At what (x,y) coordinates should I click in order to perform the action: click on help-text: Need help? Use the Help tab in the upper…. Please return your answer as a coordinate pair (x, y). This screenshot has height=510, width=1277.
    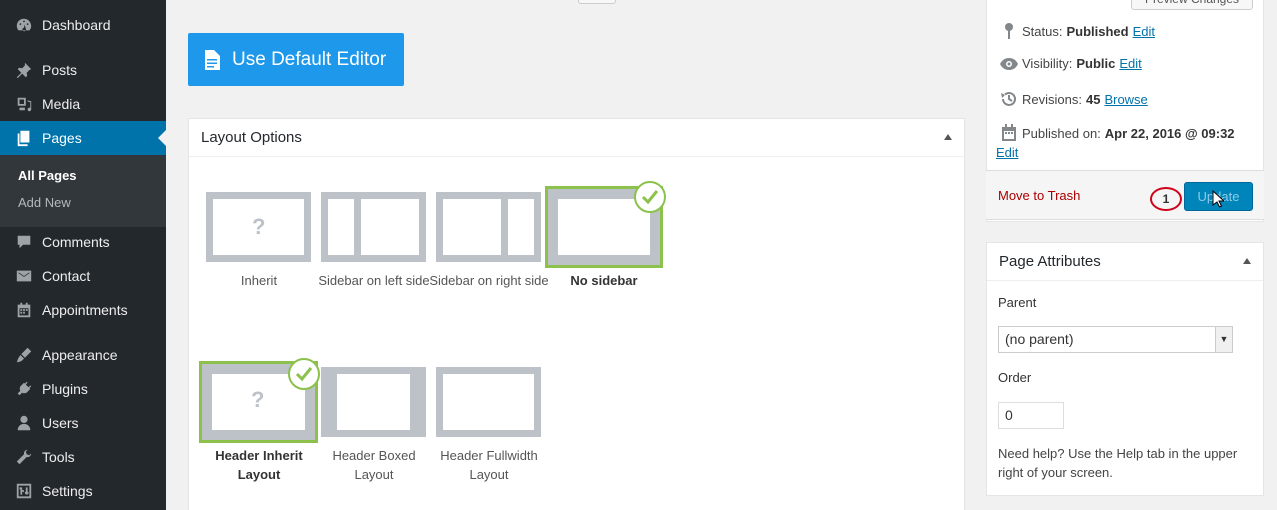
    Looking at the image, I should click on (1118, 463).